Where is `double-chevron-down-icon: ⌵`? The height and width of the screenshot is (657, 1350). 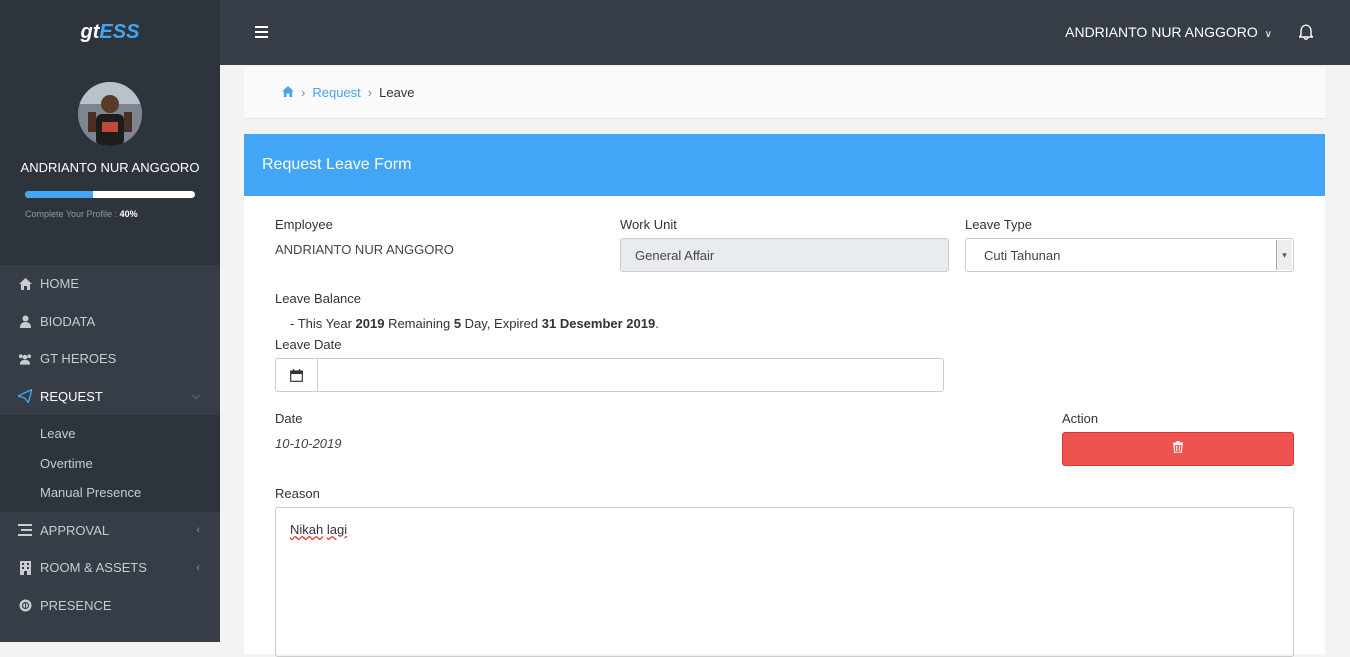 double-chevron-down-icon: ⌵ is located at coordinates (195, 395).